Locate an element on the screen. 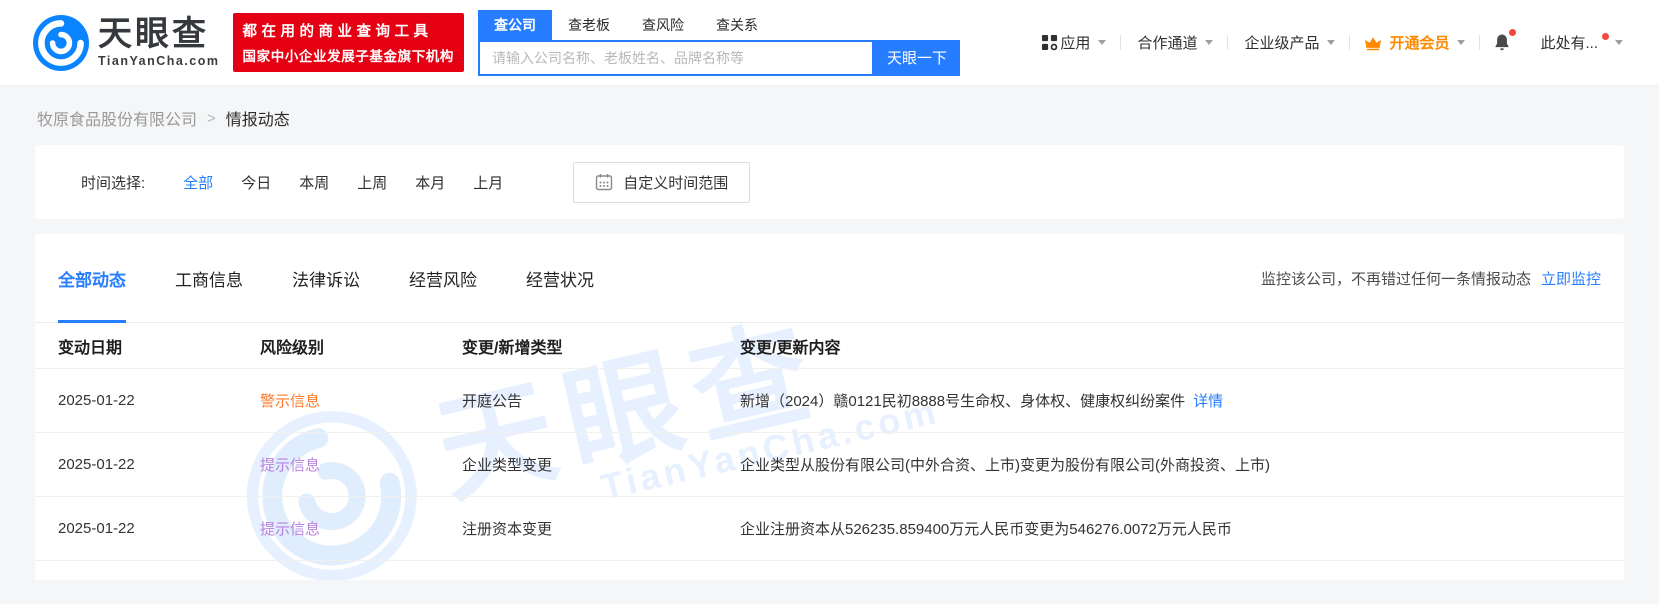 The height and width of the screenshot is (604, 1659). promo-banner: 都在用的商业查询工具 国家中小企业发展子基金旗下机构 is located at coordinates (348, 42).